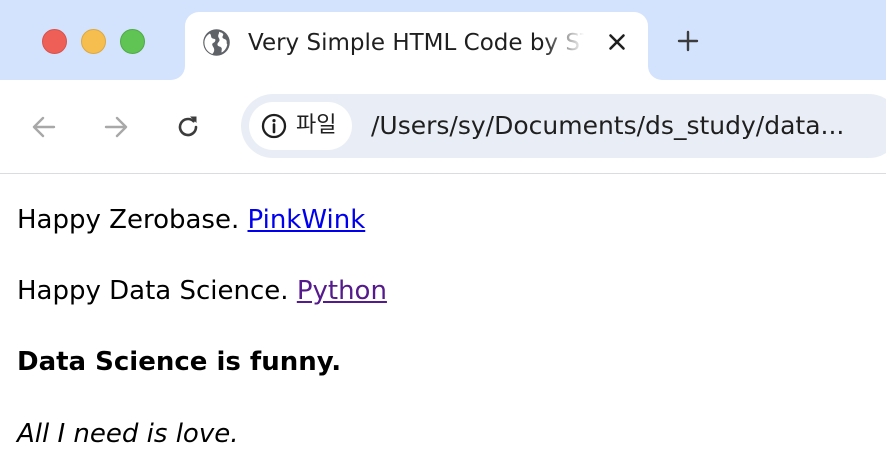  I want to click on arrow-left-icon, so click(44, 127).